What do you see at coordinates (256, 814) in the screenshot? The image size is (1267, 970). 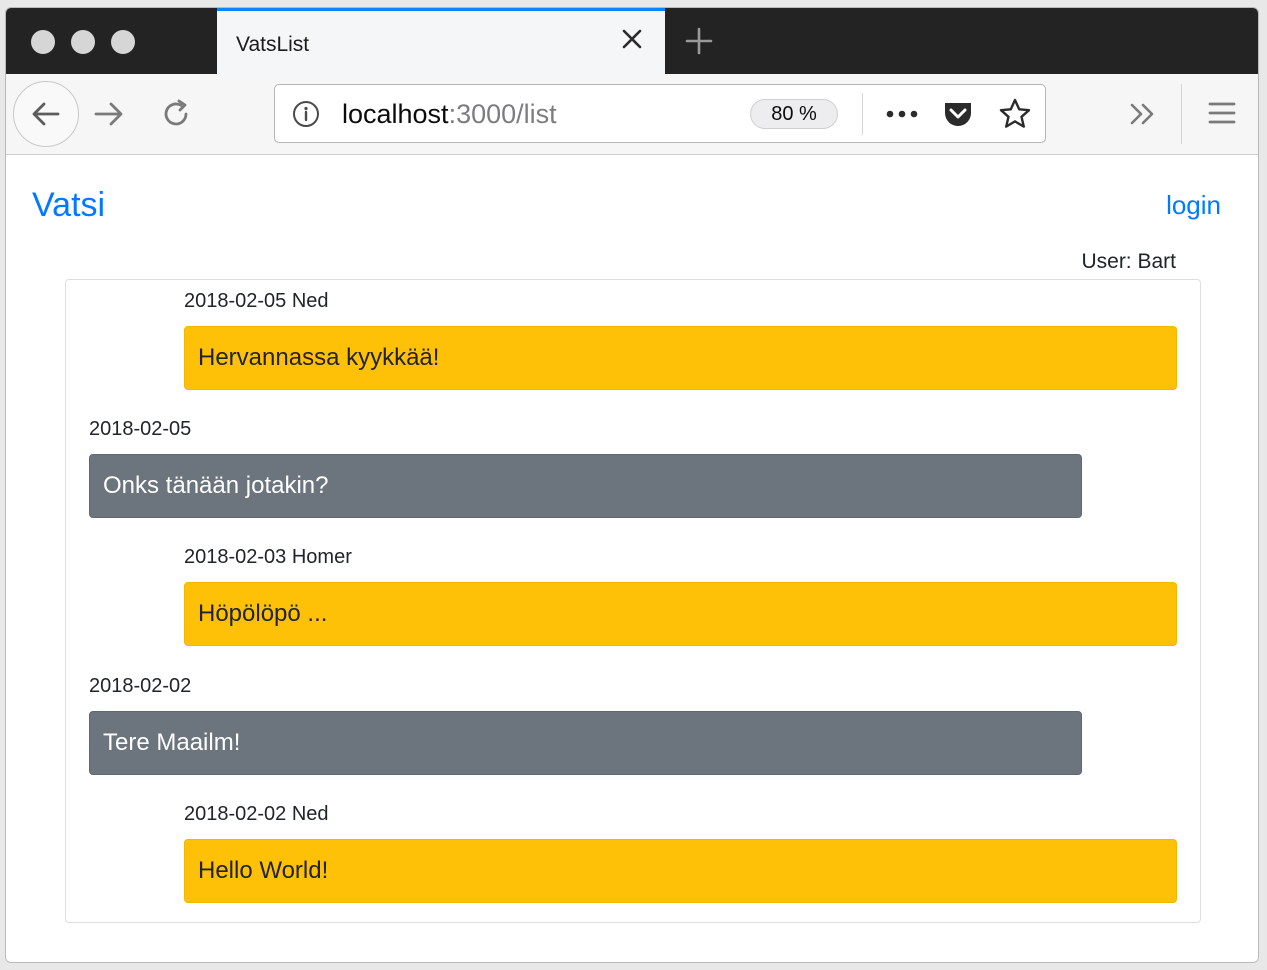 I see `message-meta: 2018-02-02 Ned` at bounding box center [256, 814].